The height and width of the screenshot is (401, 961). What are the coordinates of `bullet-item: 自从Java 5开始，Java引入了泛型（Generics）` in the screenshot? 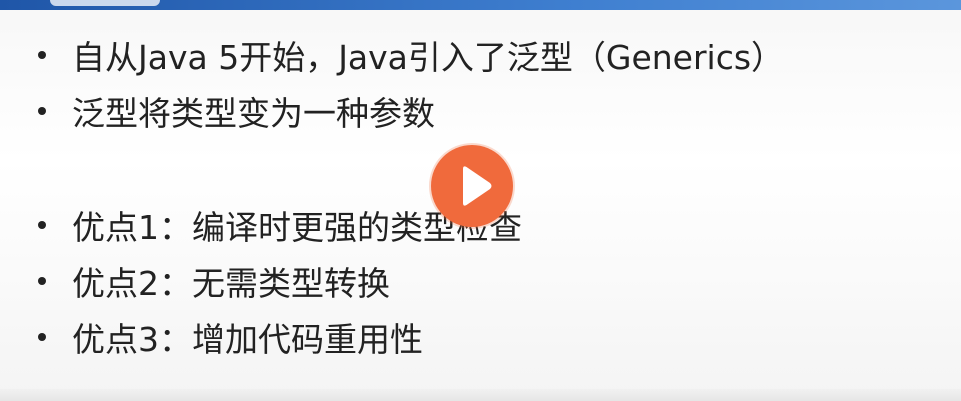 It's located at (407, 55).